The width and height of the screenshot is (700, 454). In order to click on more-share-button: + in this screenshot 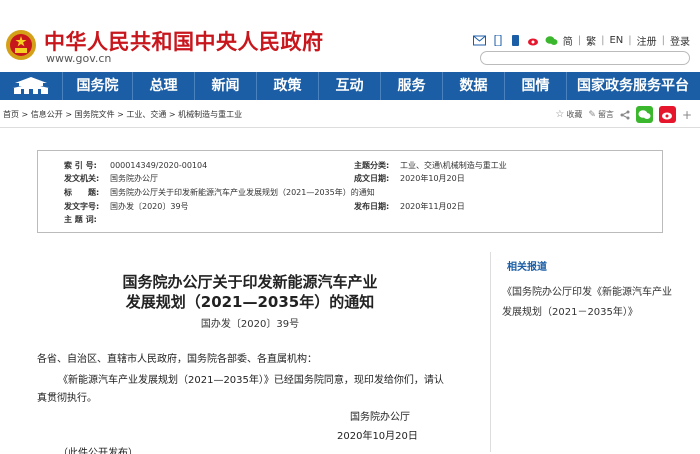, I will do `click(687, 115)`.